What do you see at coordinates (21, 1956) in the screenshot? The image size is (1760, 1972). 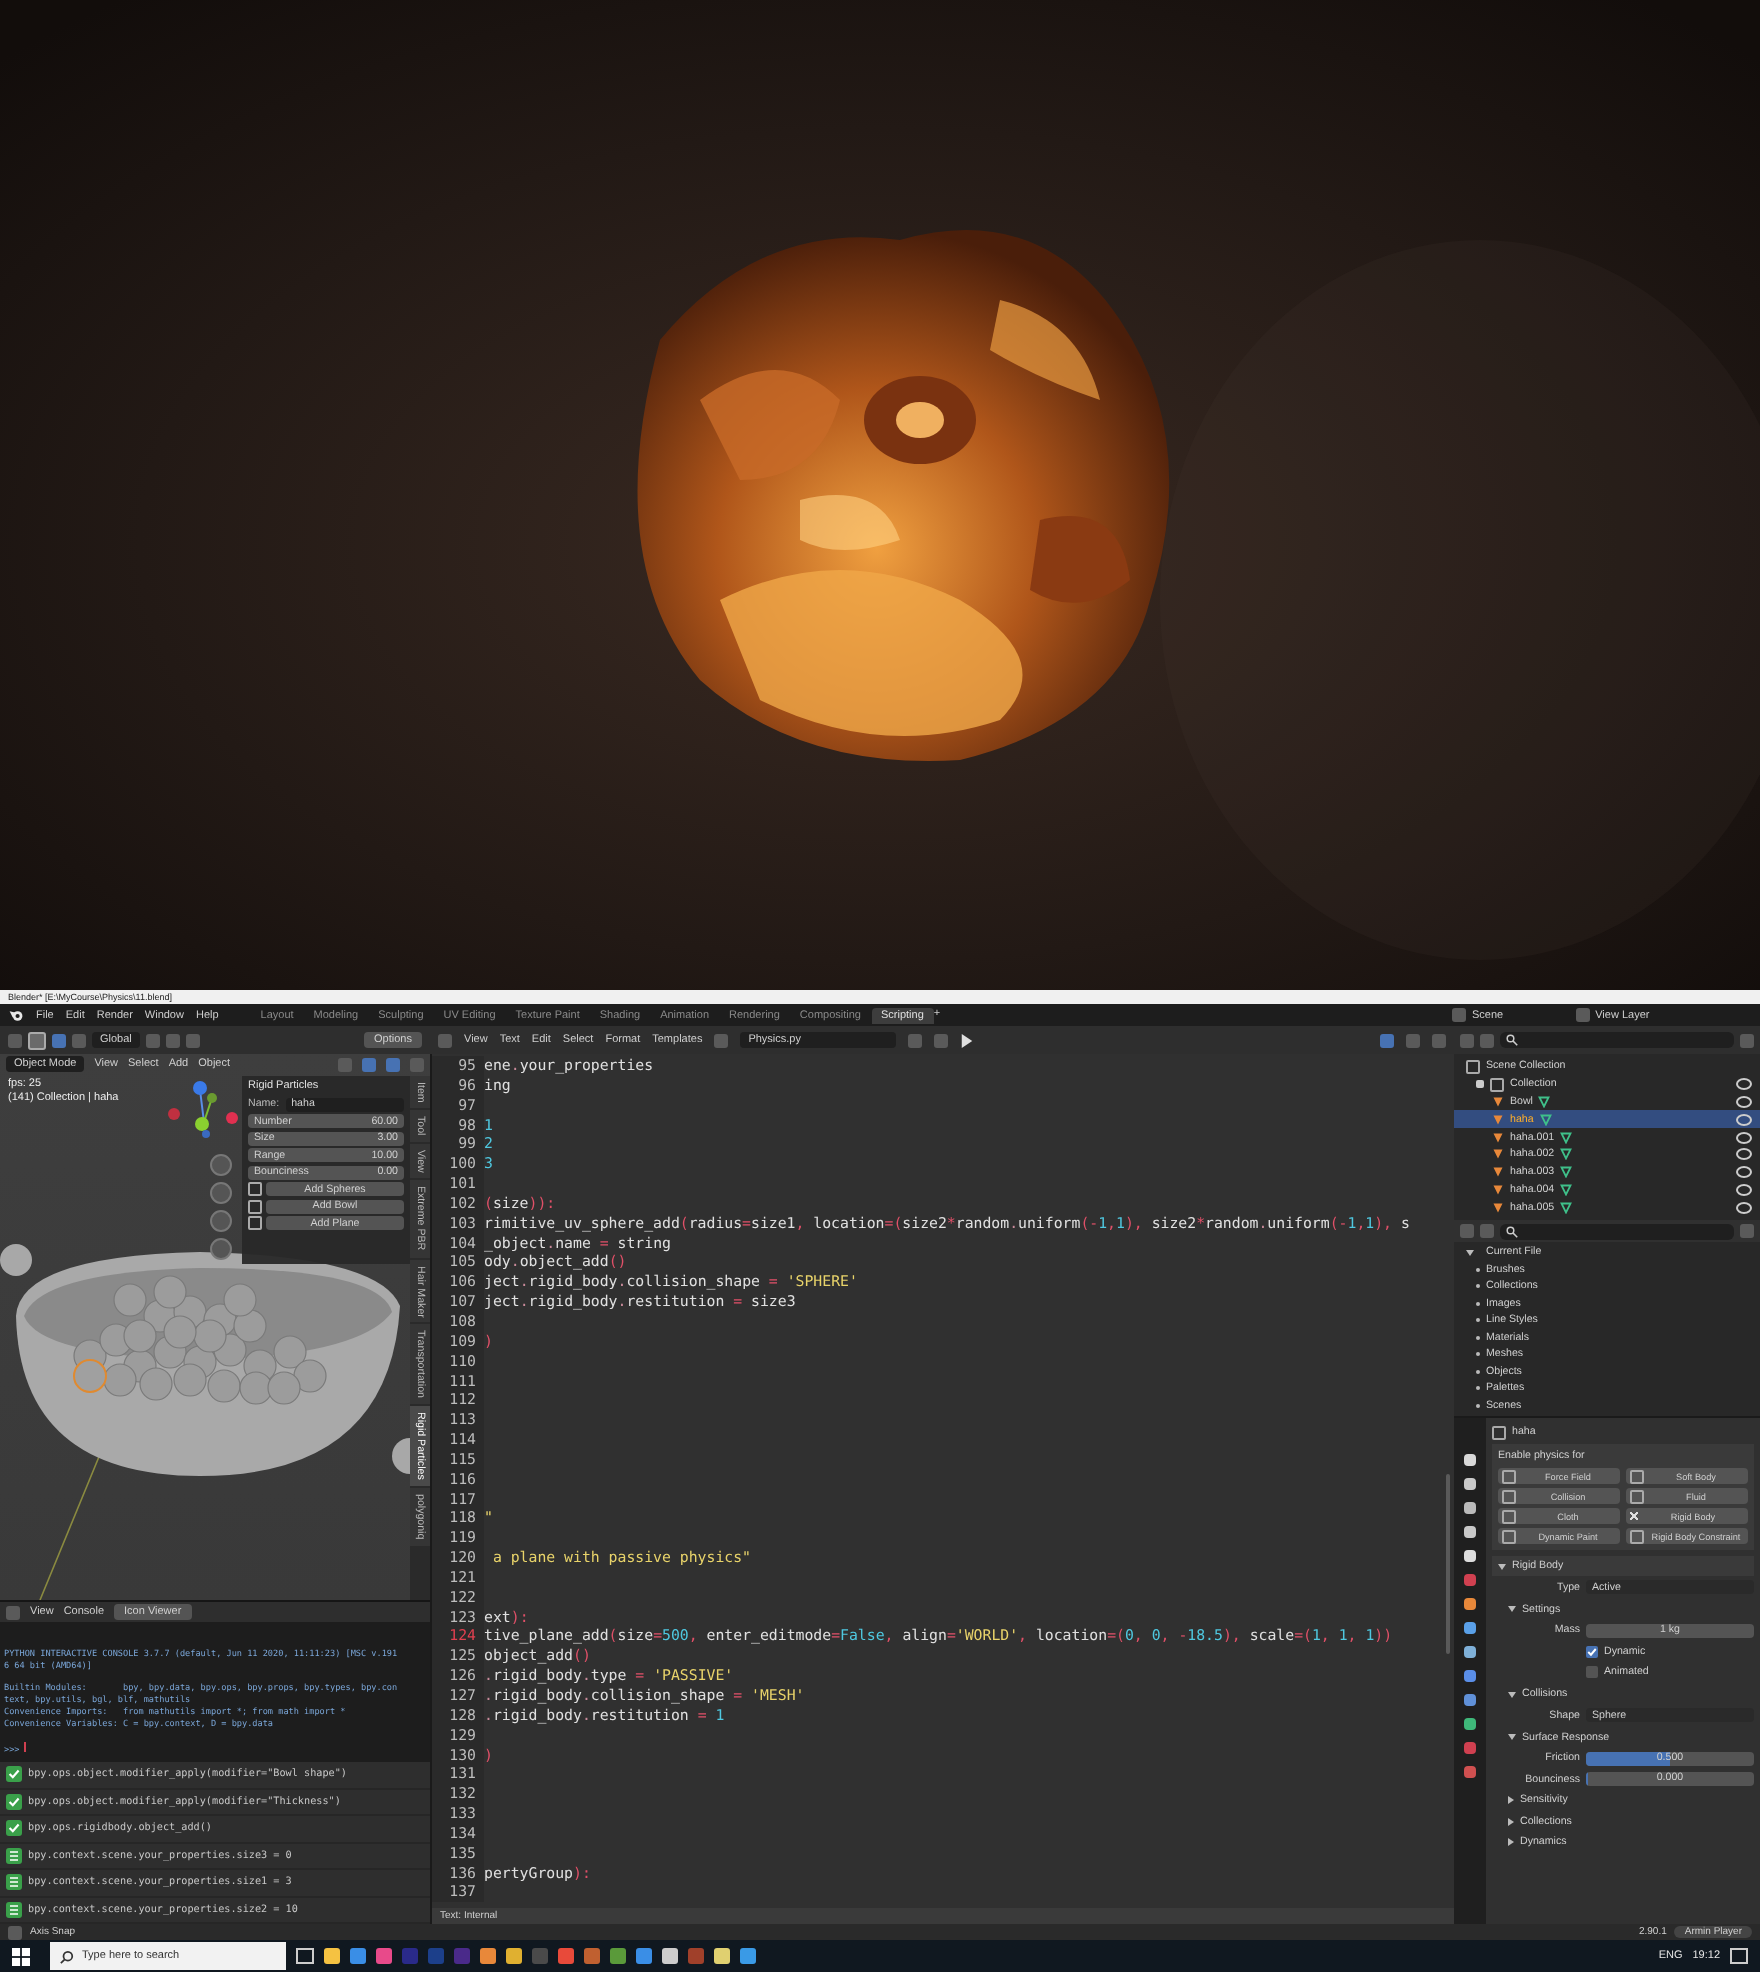 I see `windows-logo-icon` at bounding box center [21, 1956].